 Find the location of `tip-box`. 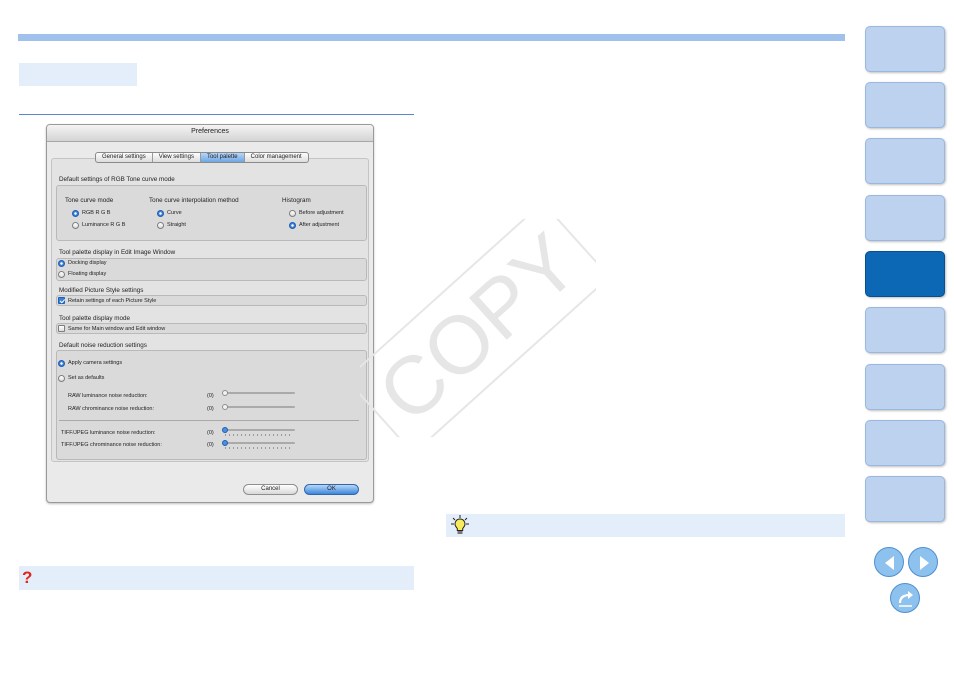

tip-box is located at coordinates (645, 525).